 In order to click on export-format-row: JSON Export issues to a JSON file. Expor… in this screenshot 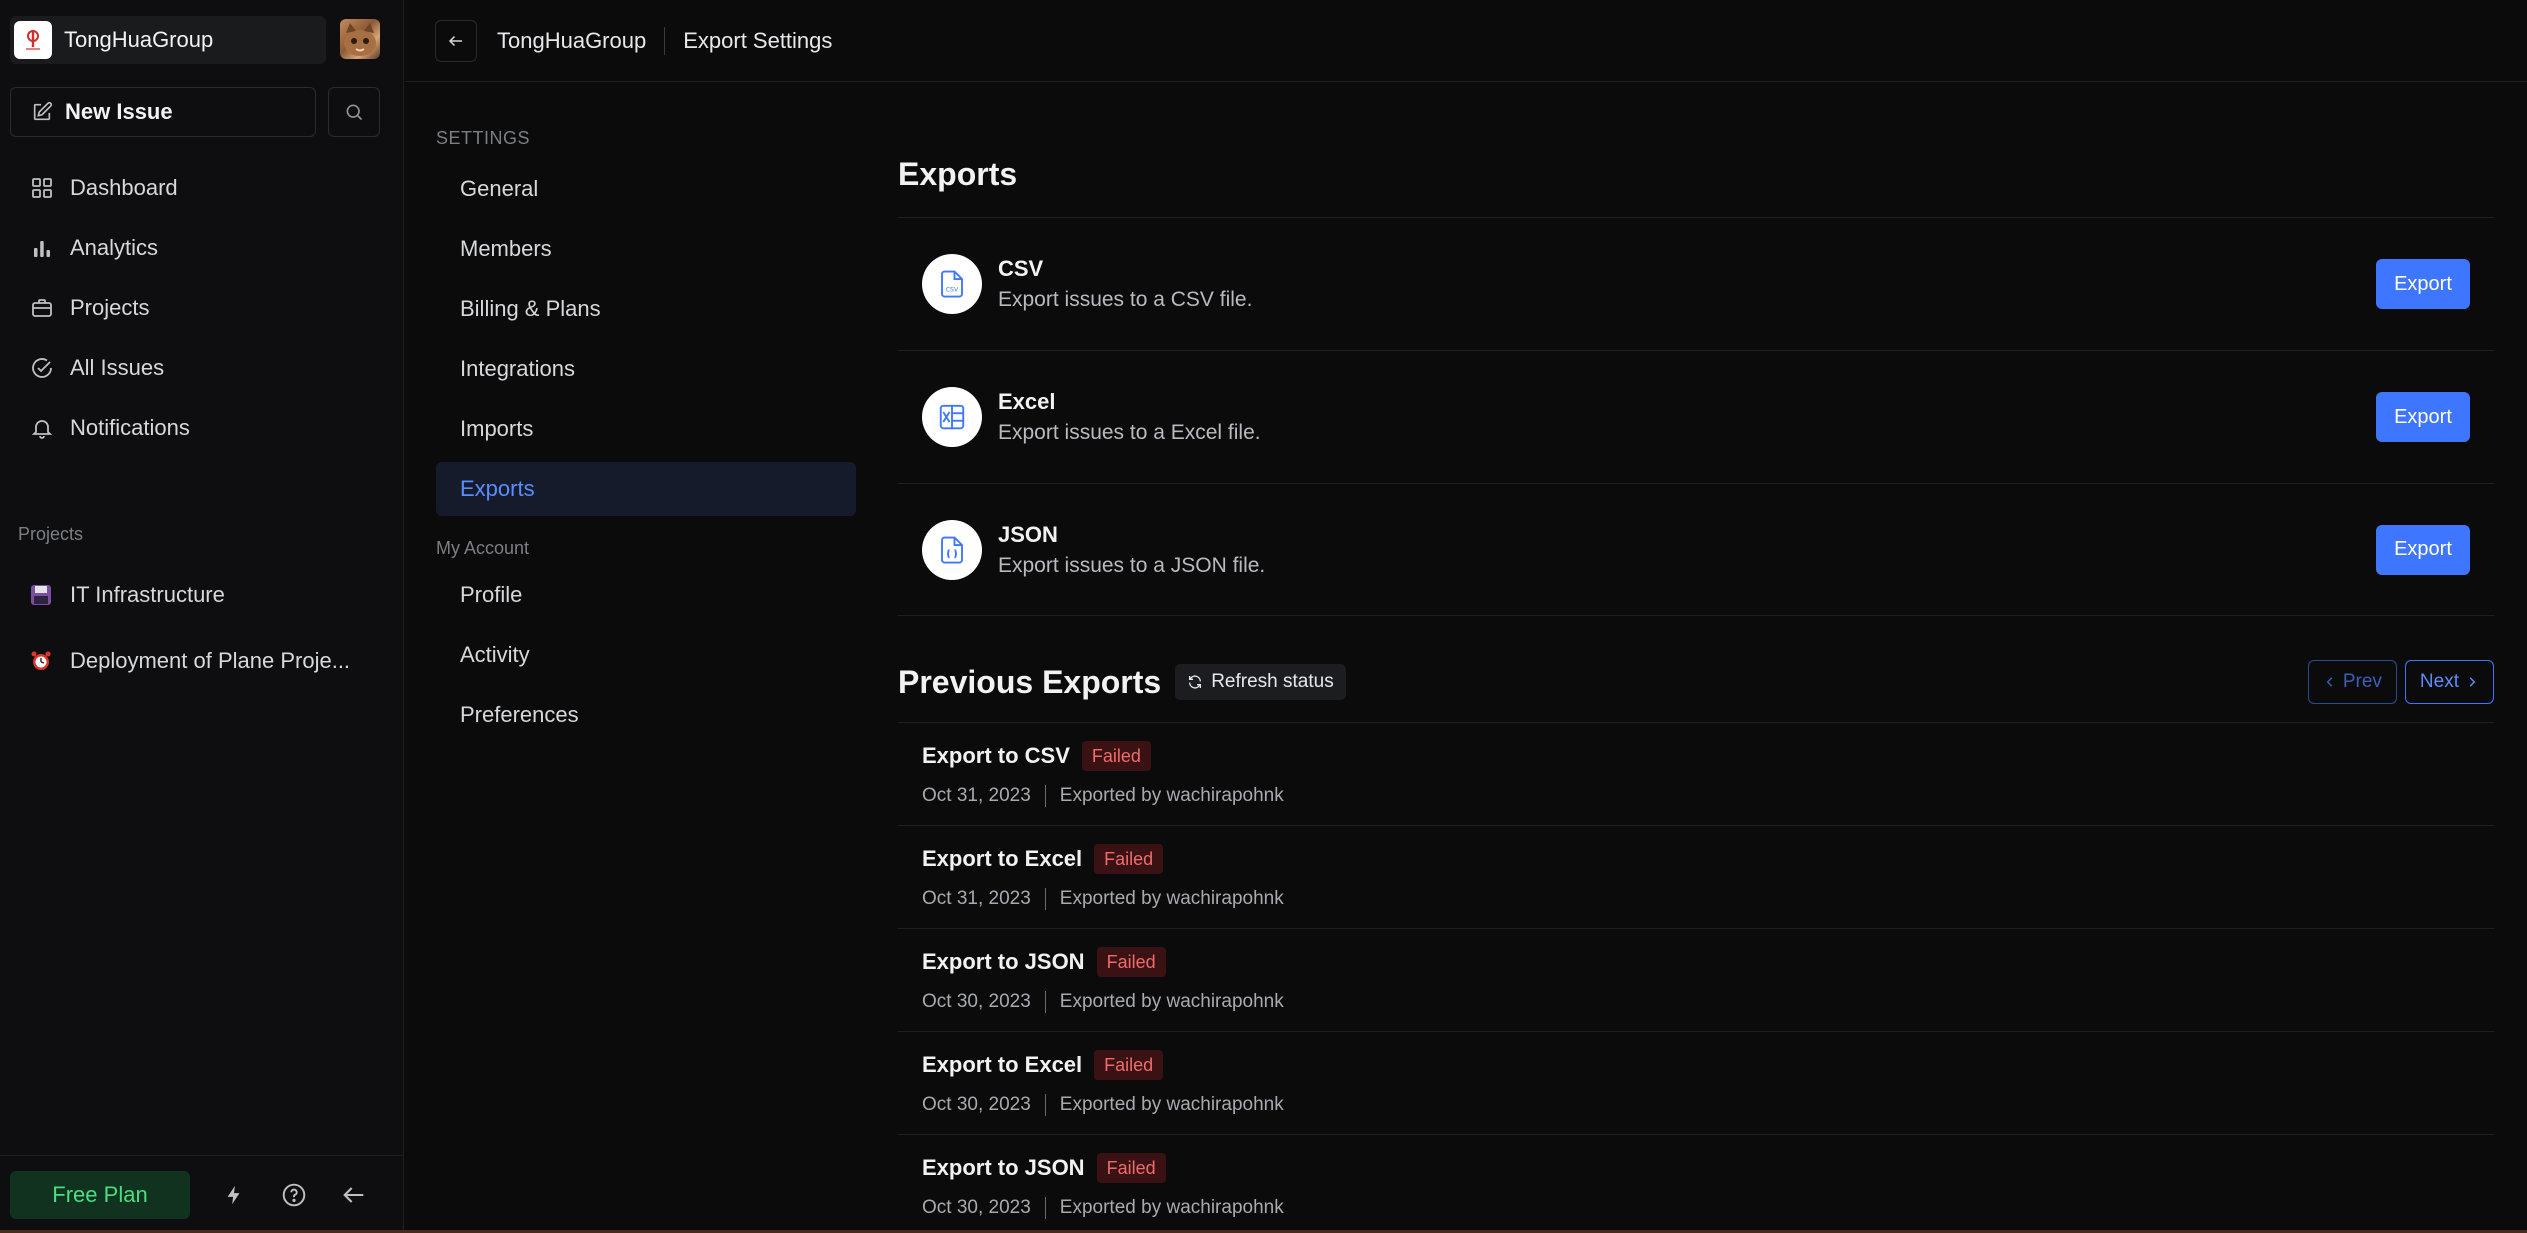, I will do `click(1696, 549)`.